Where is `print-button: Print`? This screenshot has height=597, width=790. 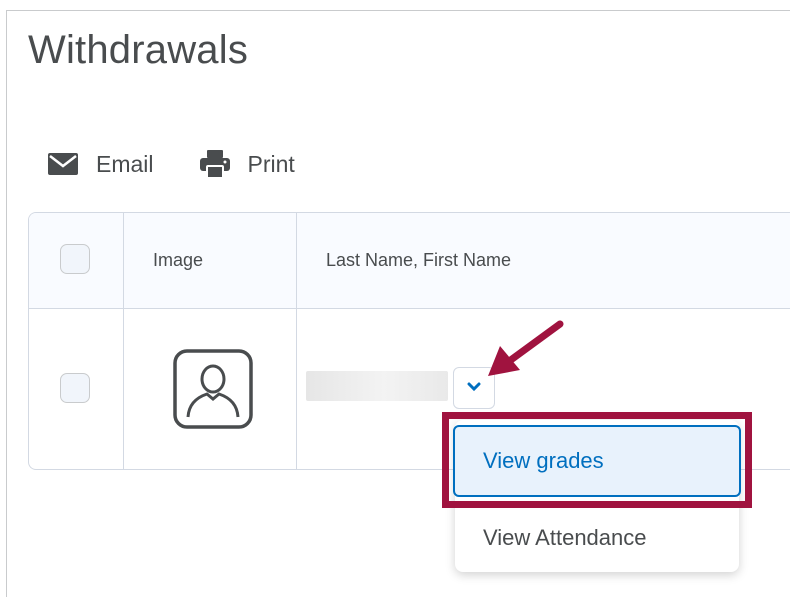
print-button: Print is located at coordinates (247, 164).